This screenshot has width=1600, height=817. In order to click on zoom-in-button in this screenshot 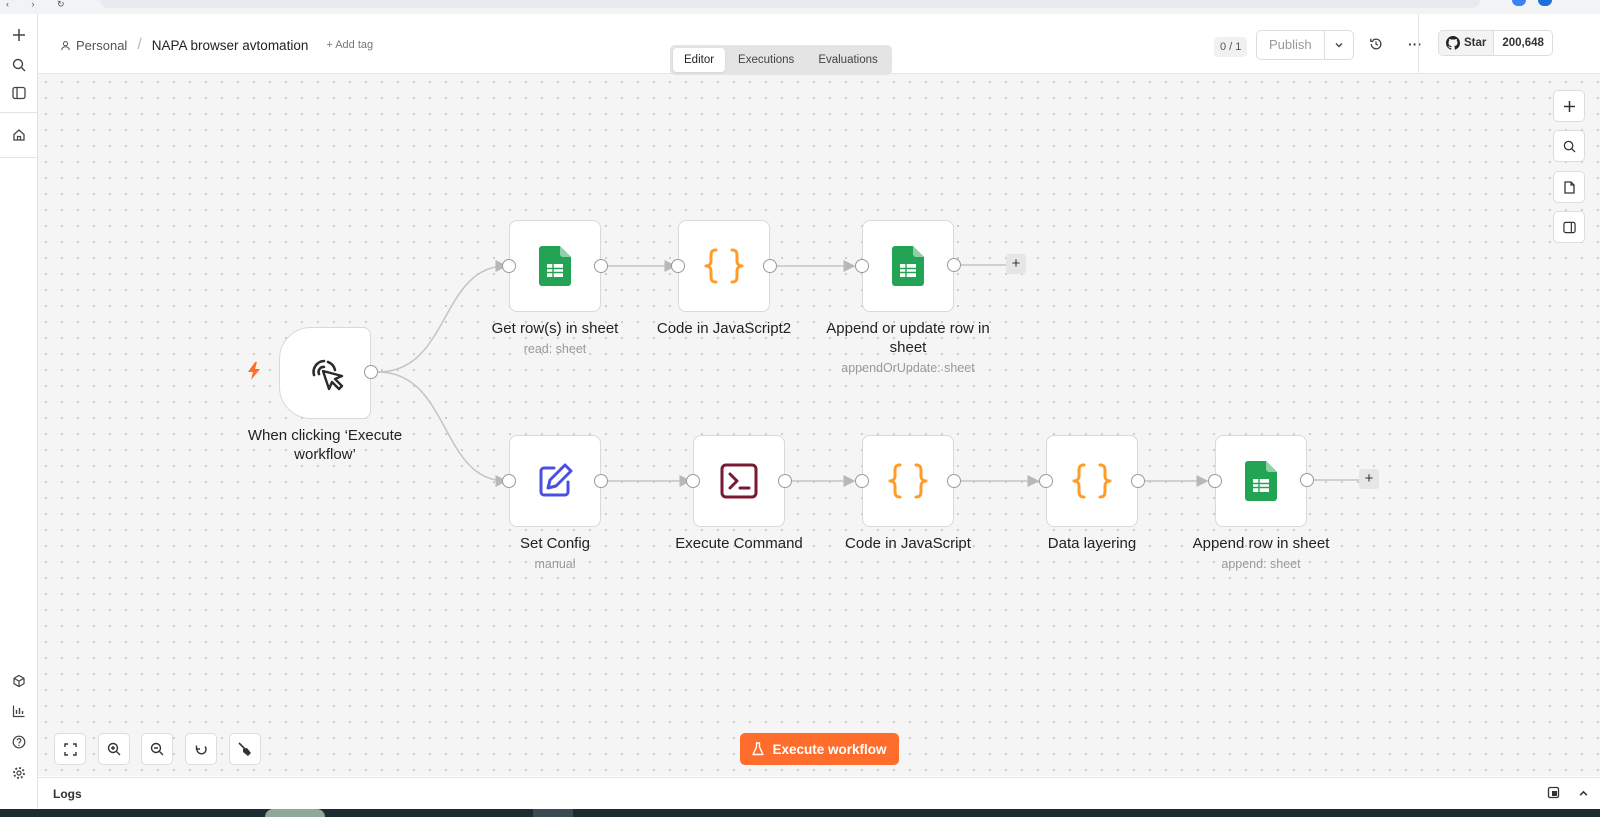, I will do `click(114, 749)`.